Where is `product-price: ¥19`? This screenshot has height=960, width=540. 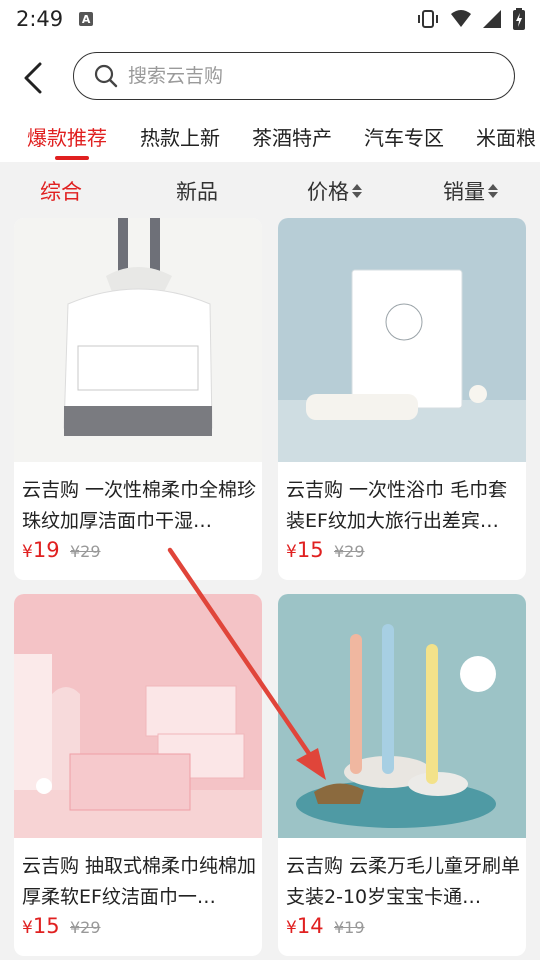 product-price: ¥19 is located at coordinates (41, 550).